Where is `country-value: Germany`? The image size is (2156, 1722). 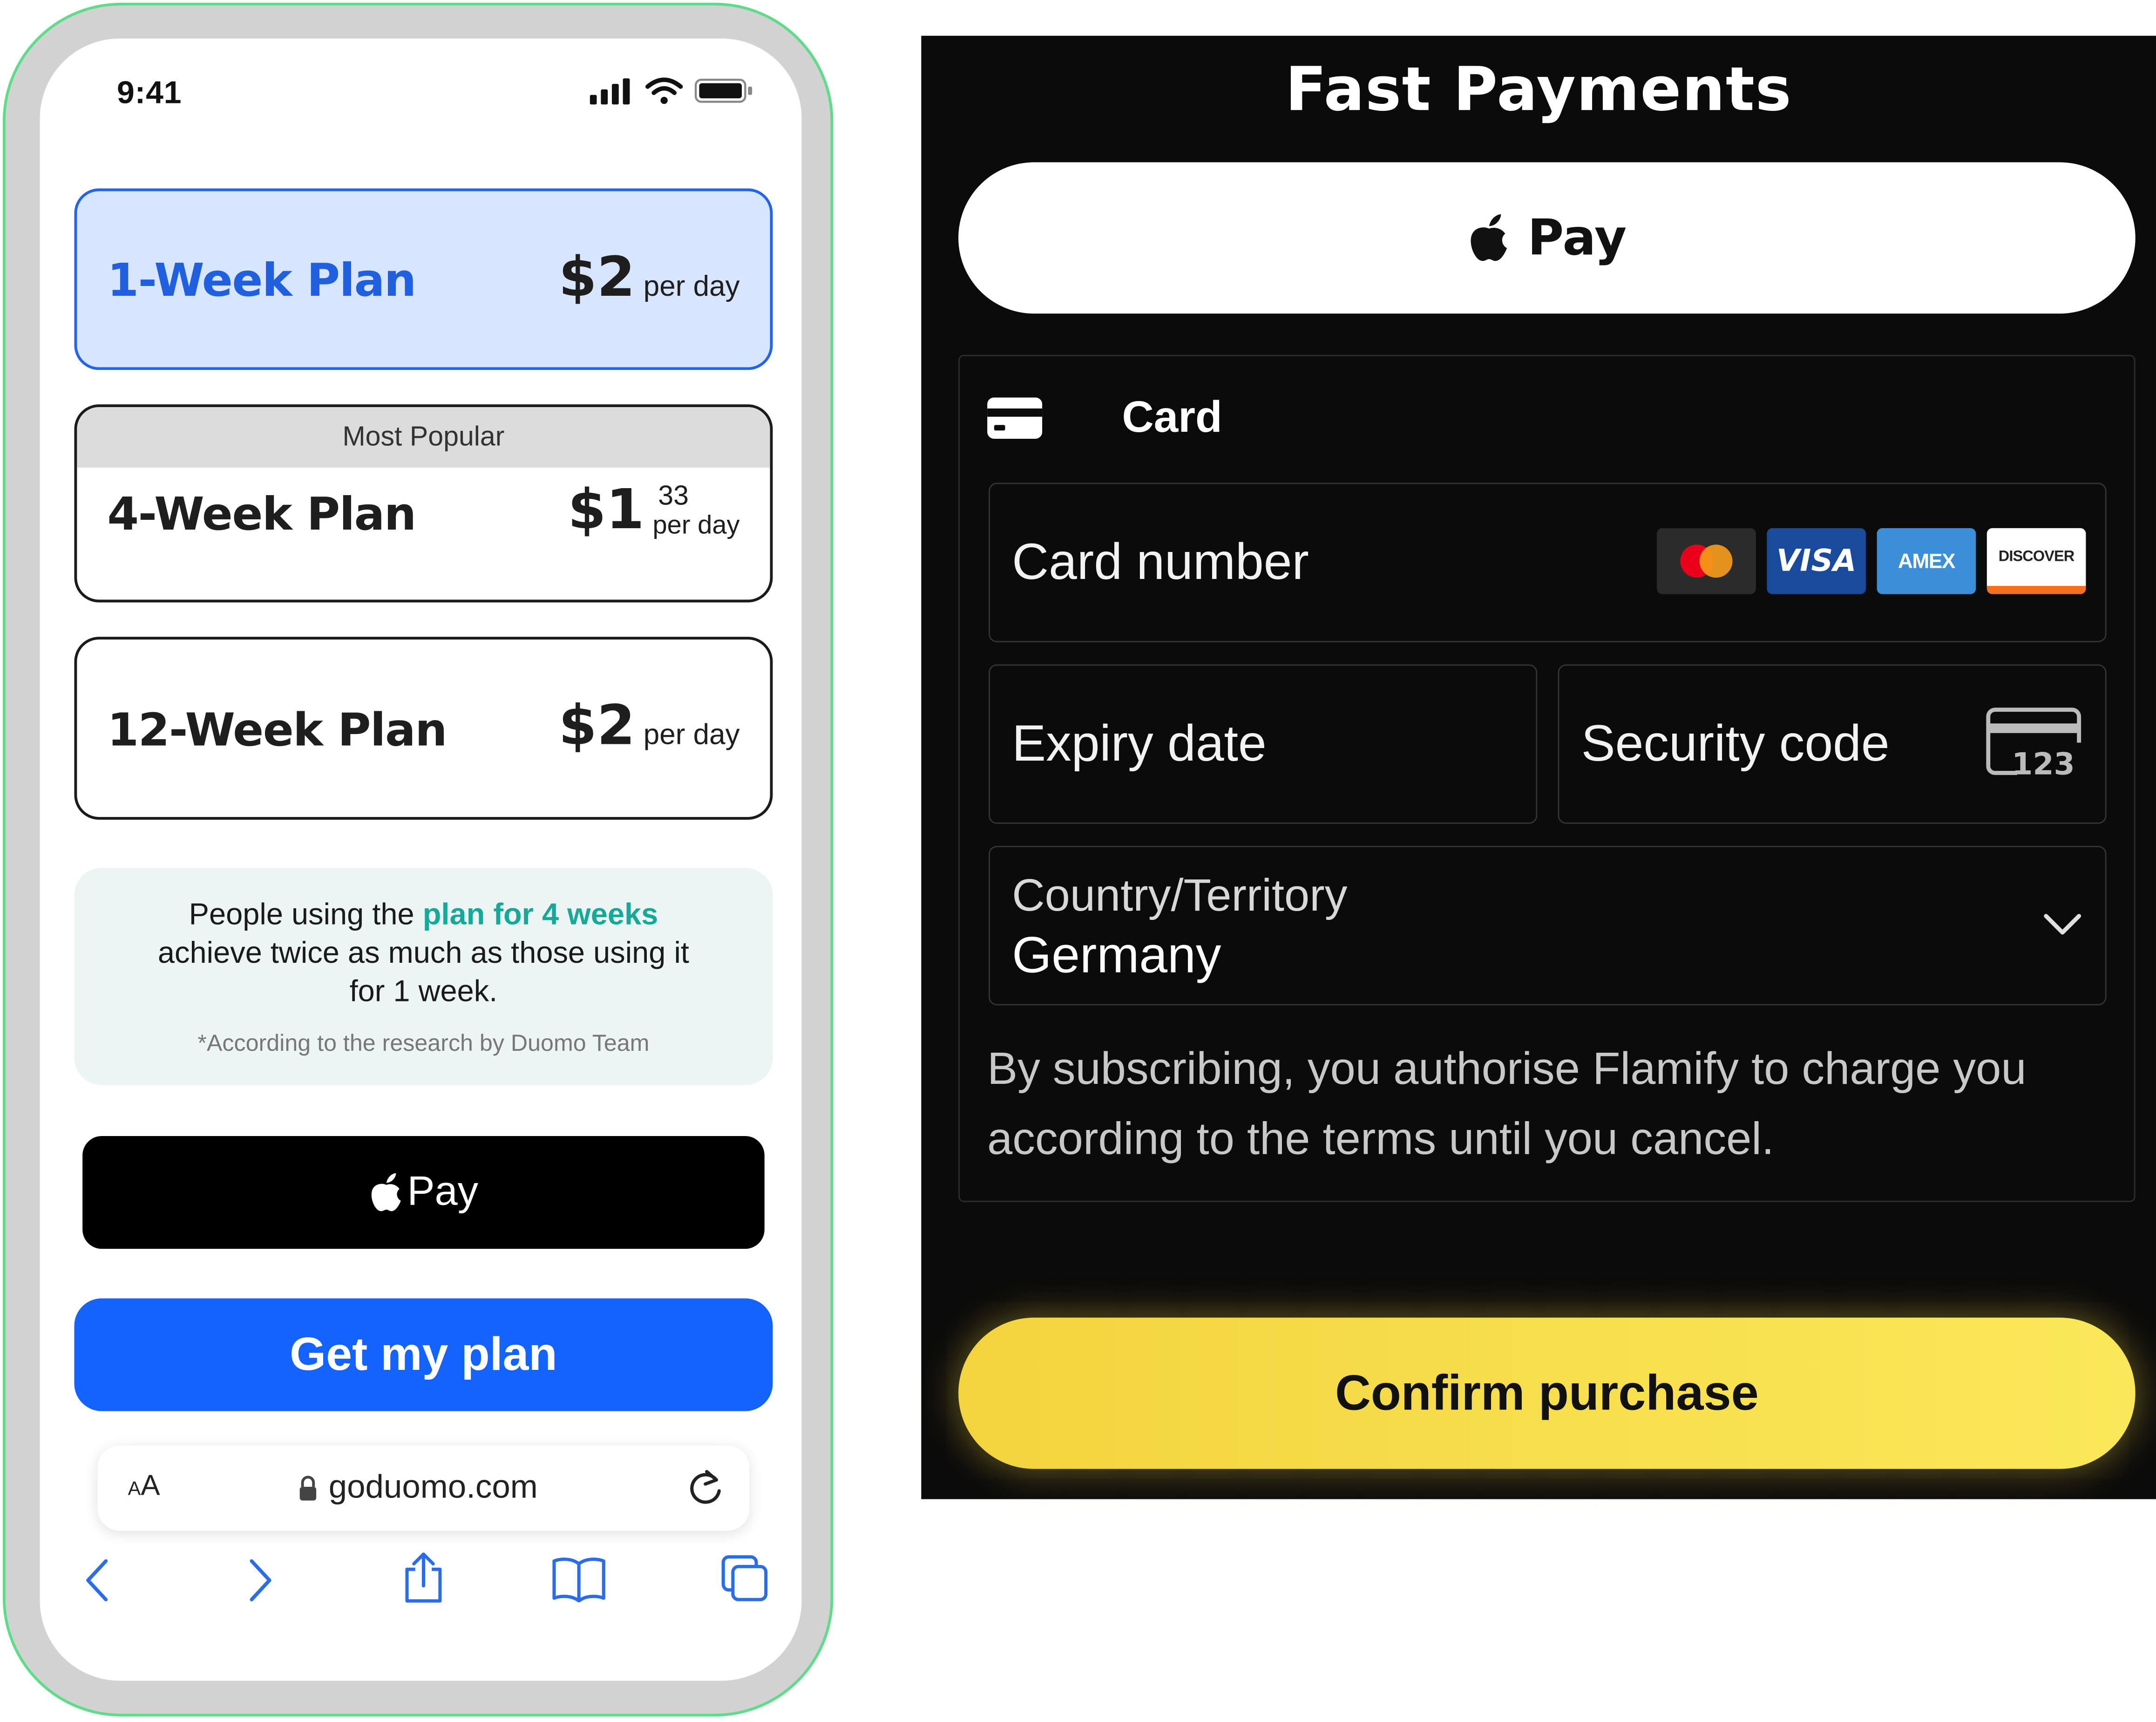
country-value: Germany is located at coordinates (1116, 955).